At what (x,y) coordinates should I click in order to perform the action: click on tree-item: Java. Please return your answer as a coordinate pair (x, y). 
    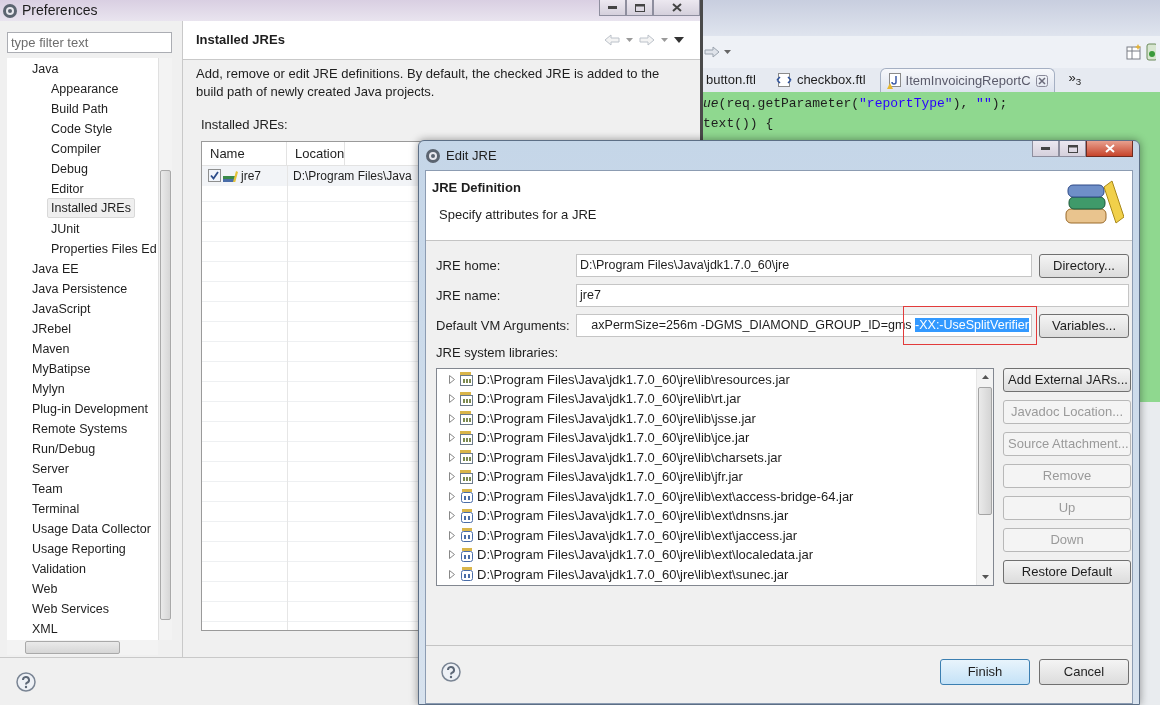
    Looking at the image, I should click on (45, 68).